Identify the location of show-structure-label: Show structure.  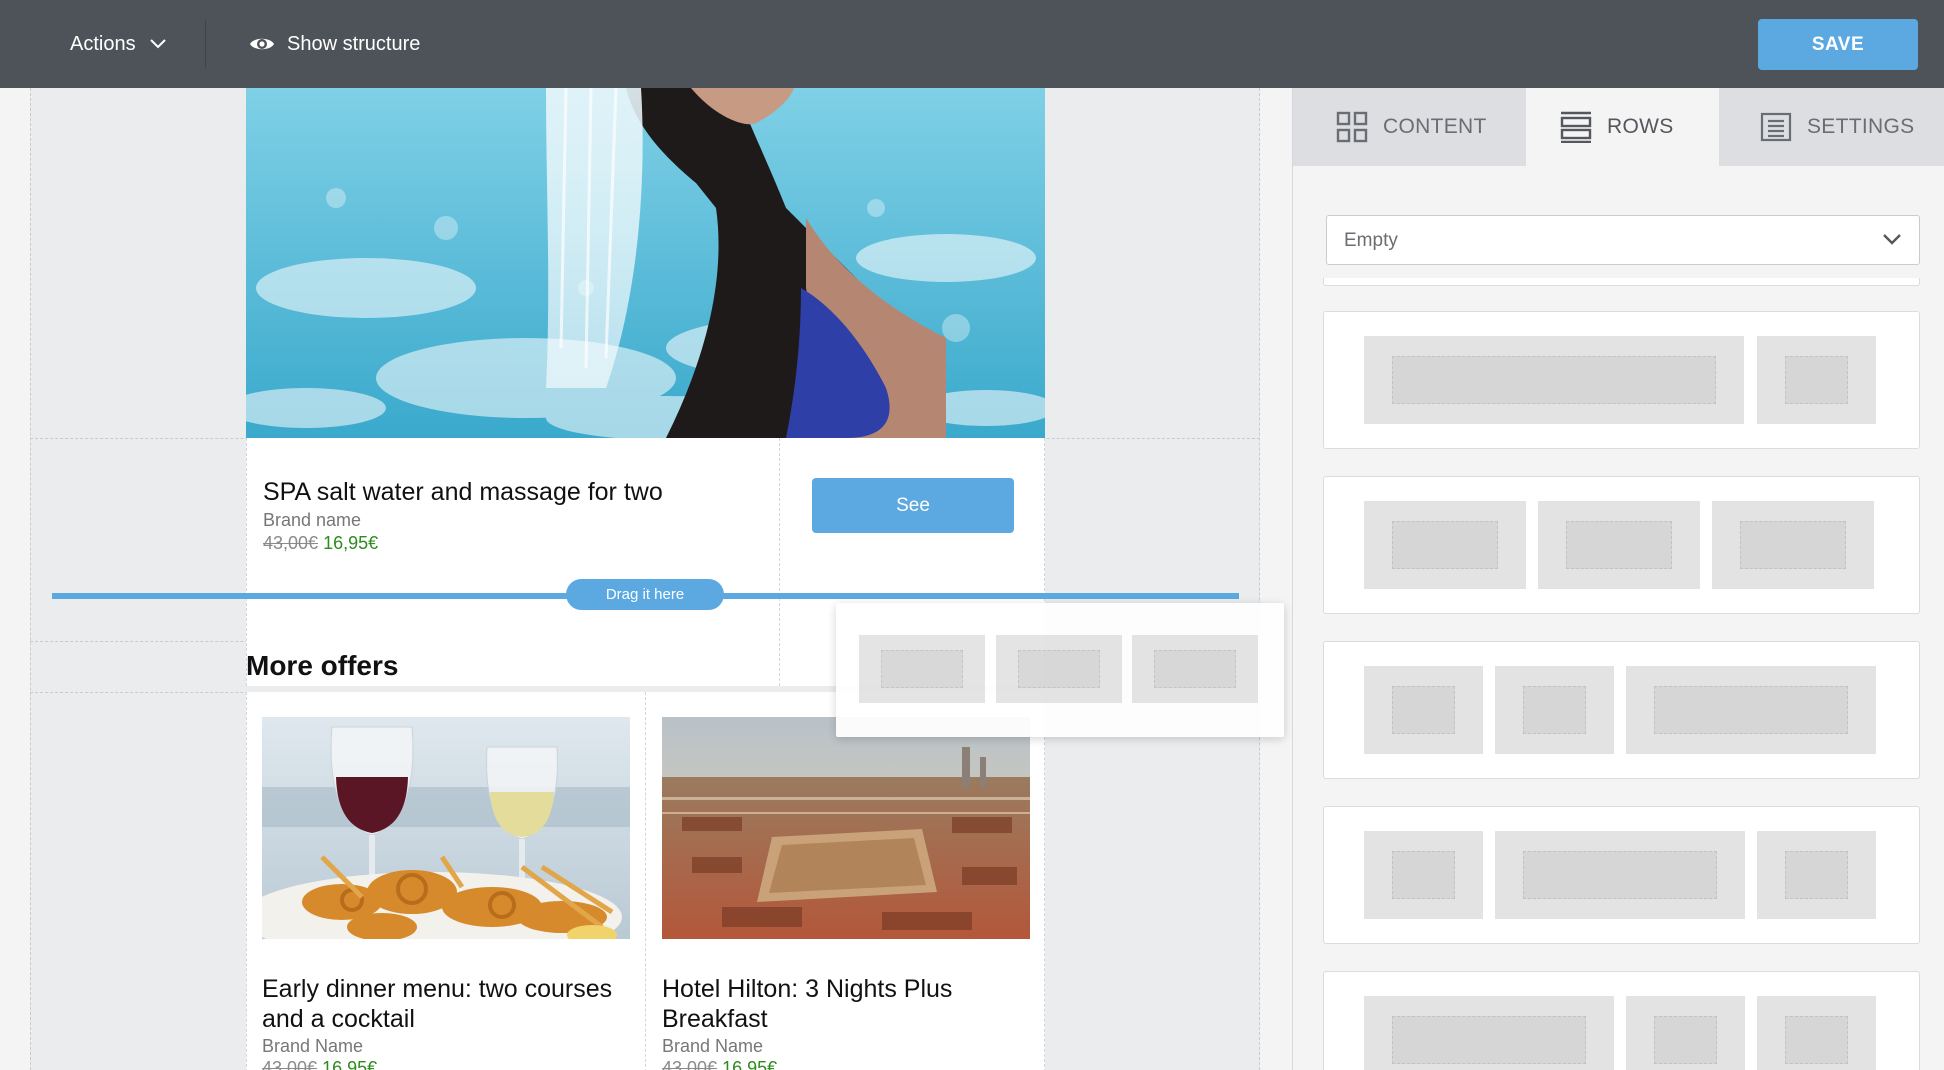
(354, 43).